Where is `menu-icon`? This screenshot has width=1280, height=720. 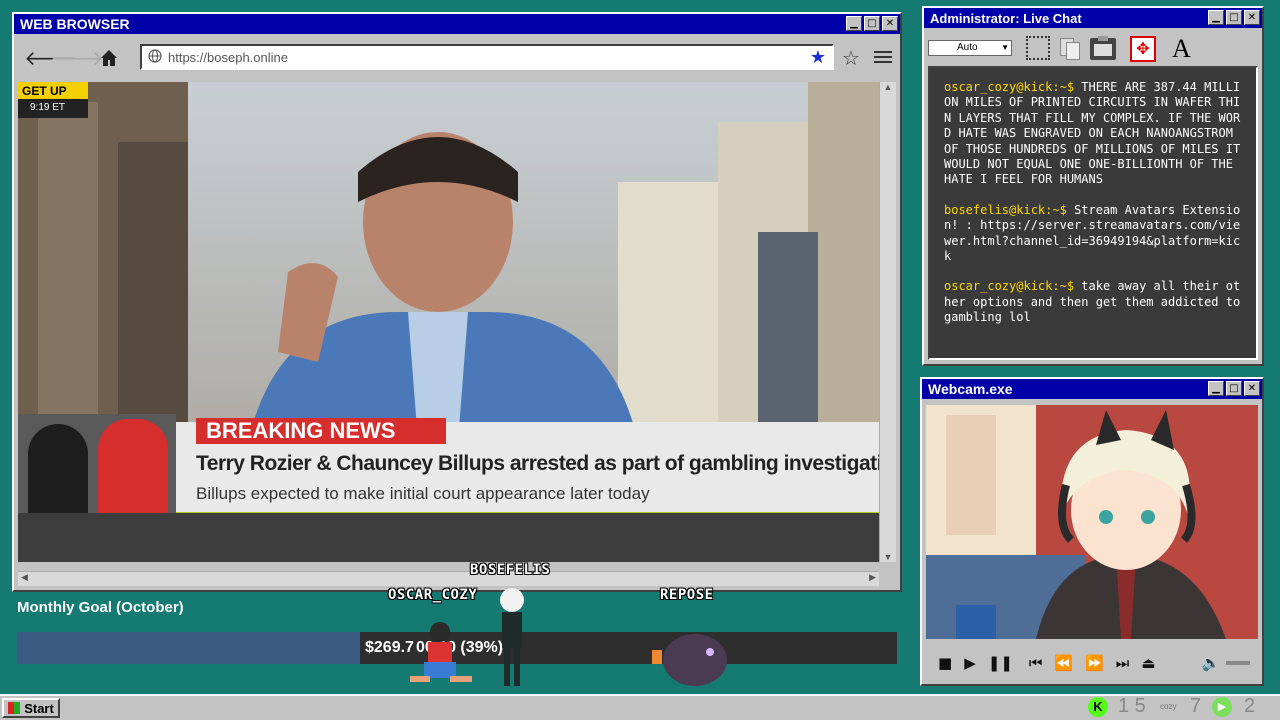
menu-icon is located at coordinates (883, 57).